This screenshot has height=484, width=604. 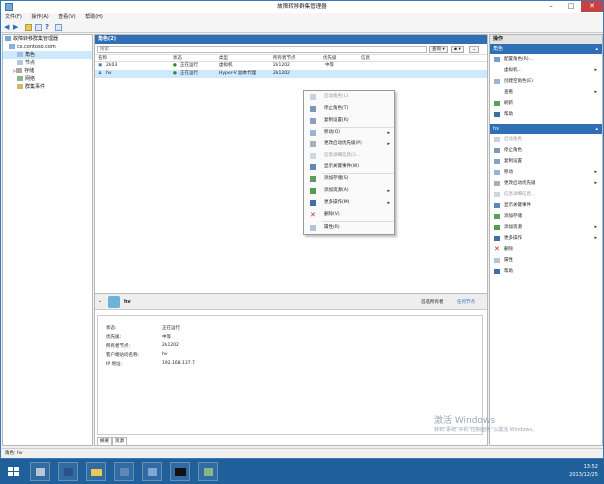 I want to click on menu-more-actions: 更多操作(M) ▸, so click(x=349, y=203).